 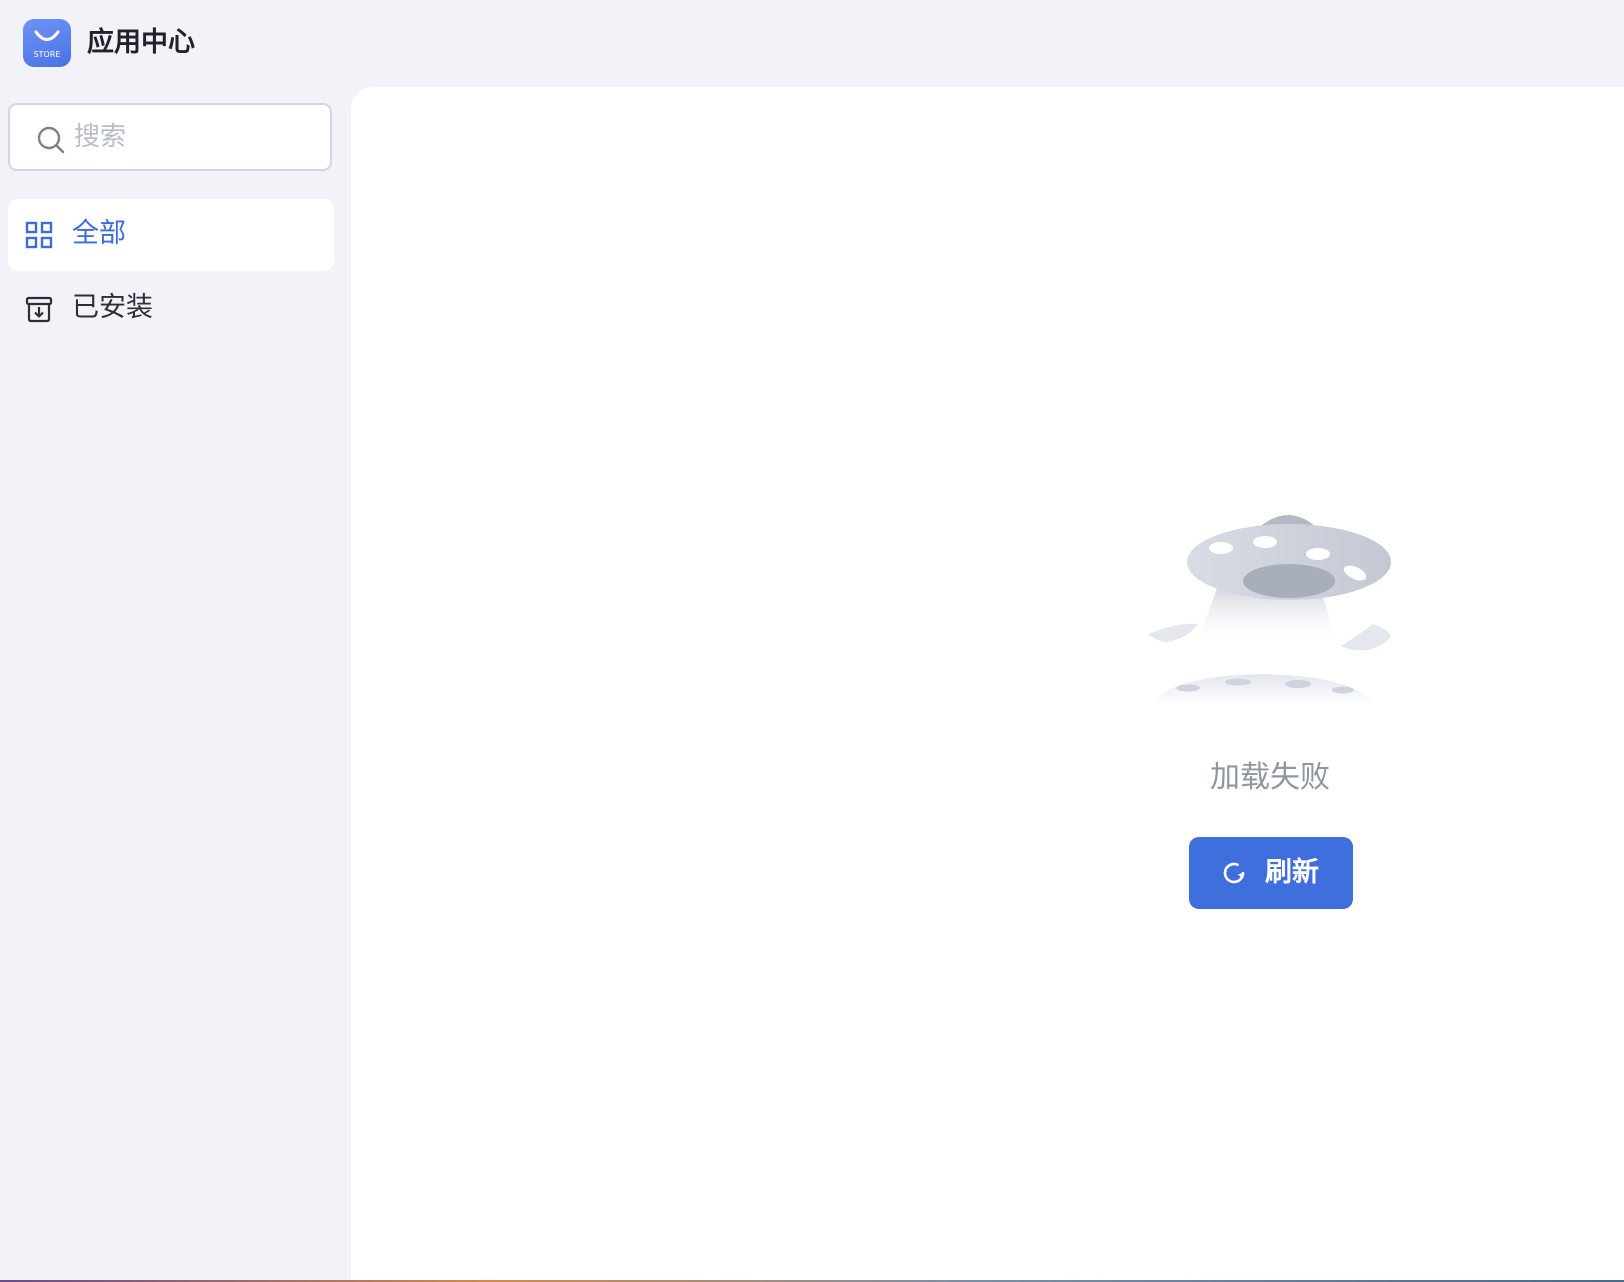 I want to click on error-message: 加载失败, so click(x=1270, y=777).